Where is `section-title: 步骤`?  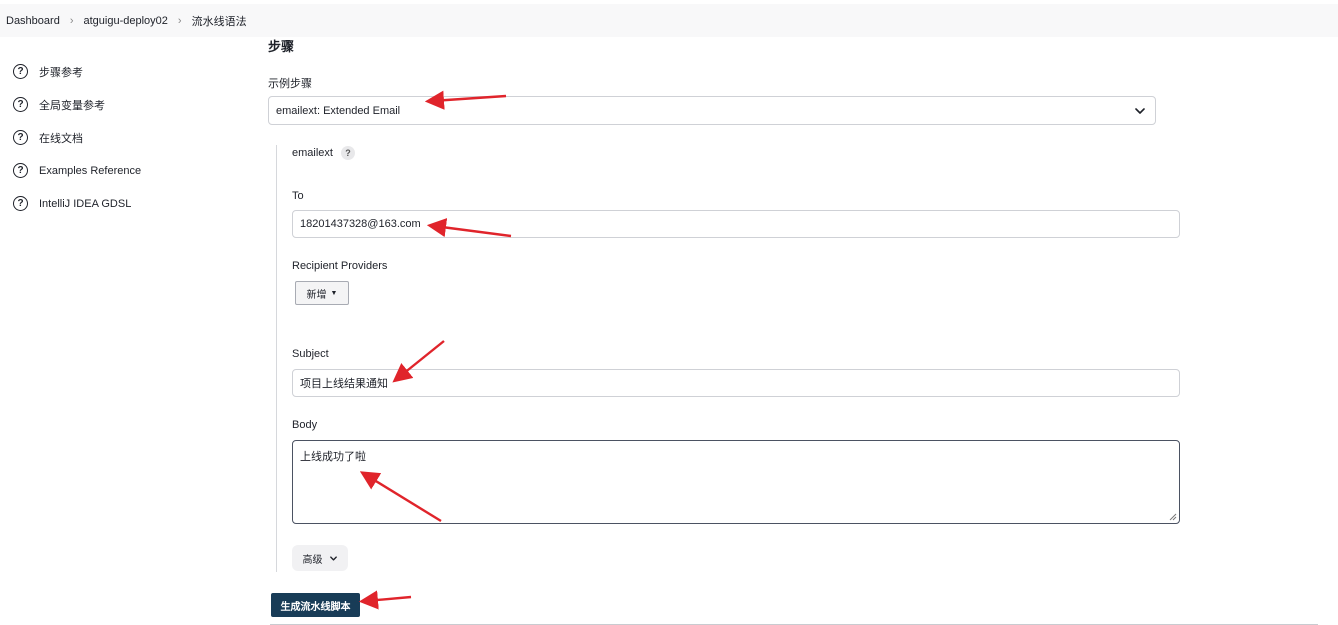 section-title: 步骤 is located at coordinates (281, 46).